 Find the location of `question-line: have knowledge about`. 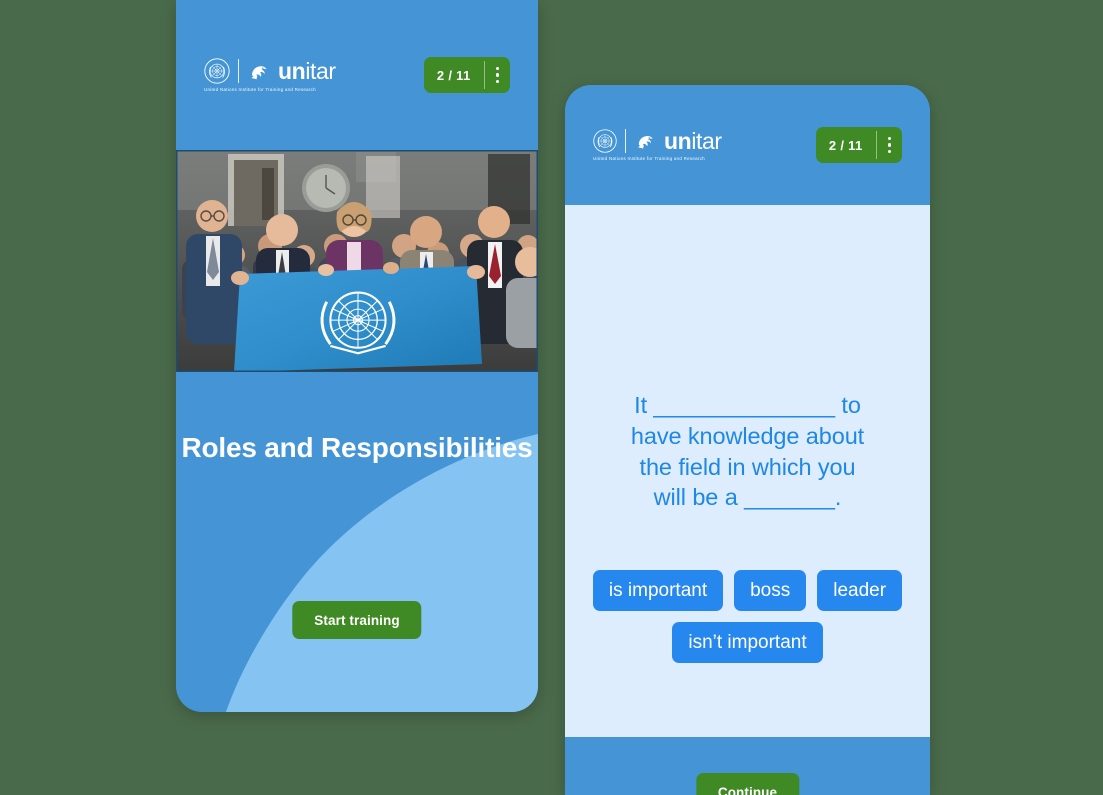

question-line: have knowledge about is located at coordinates (747, 435).